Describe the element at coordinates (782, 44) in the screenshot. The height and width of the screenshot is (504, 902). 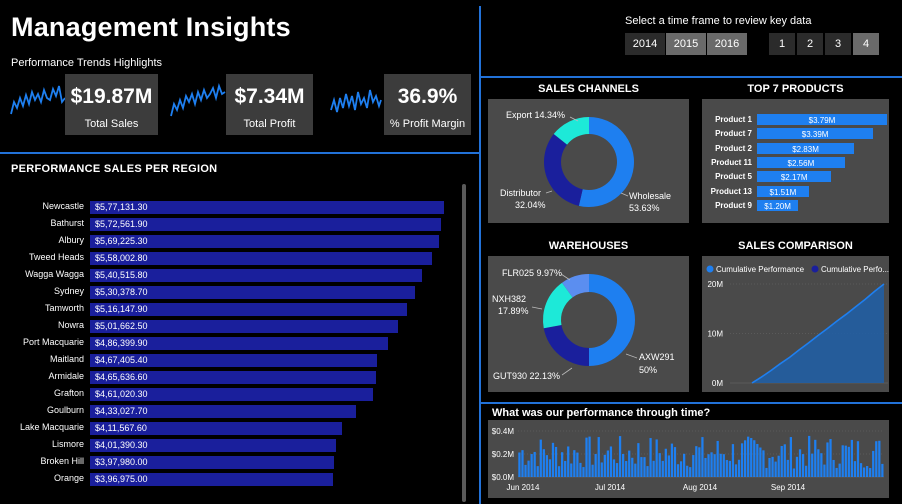
I see `quarter-button-1: 1` at that location.